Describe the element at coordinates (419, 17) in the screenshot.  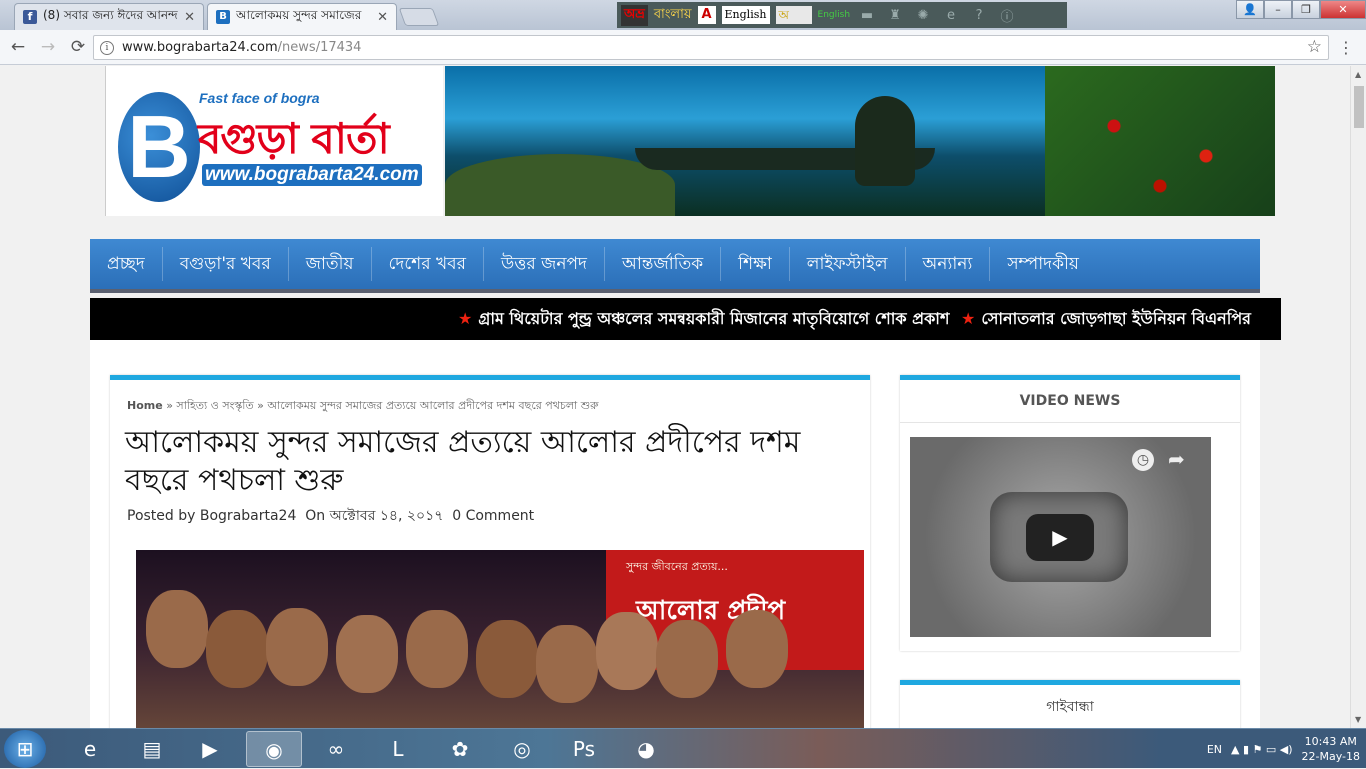
I see `new-tab-button` at that location.